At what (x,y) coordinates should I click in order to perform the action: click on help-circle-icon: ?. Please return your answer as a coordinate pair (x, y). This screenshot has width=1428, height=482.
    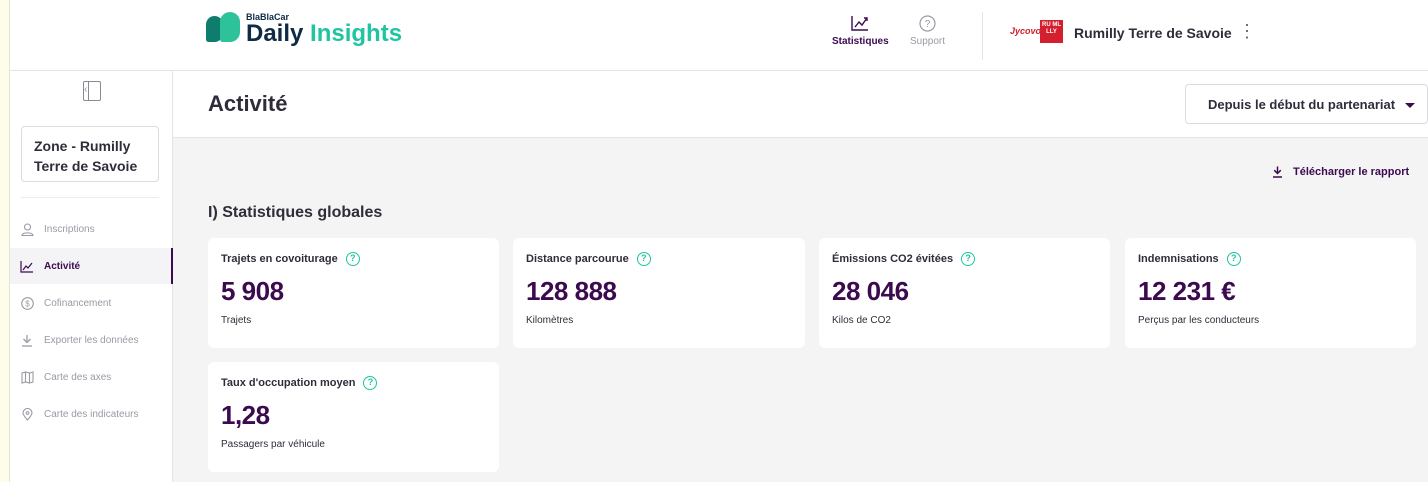
    Looking at the image, I should click on (928, 23).